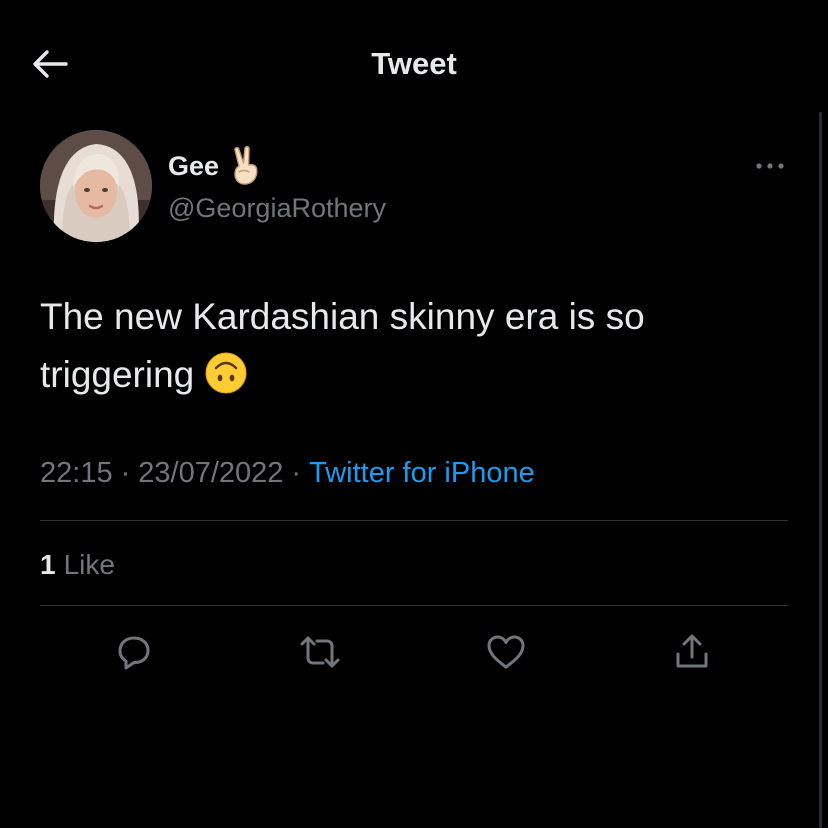 This screenshot has height=828, width=828. Describe the element at coordinates (48, 564) in the screenshot. I see `like-count: 1` at that location.